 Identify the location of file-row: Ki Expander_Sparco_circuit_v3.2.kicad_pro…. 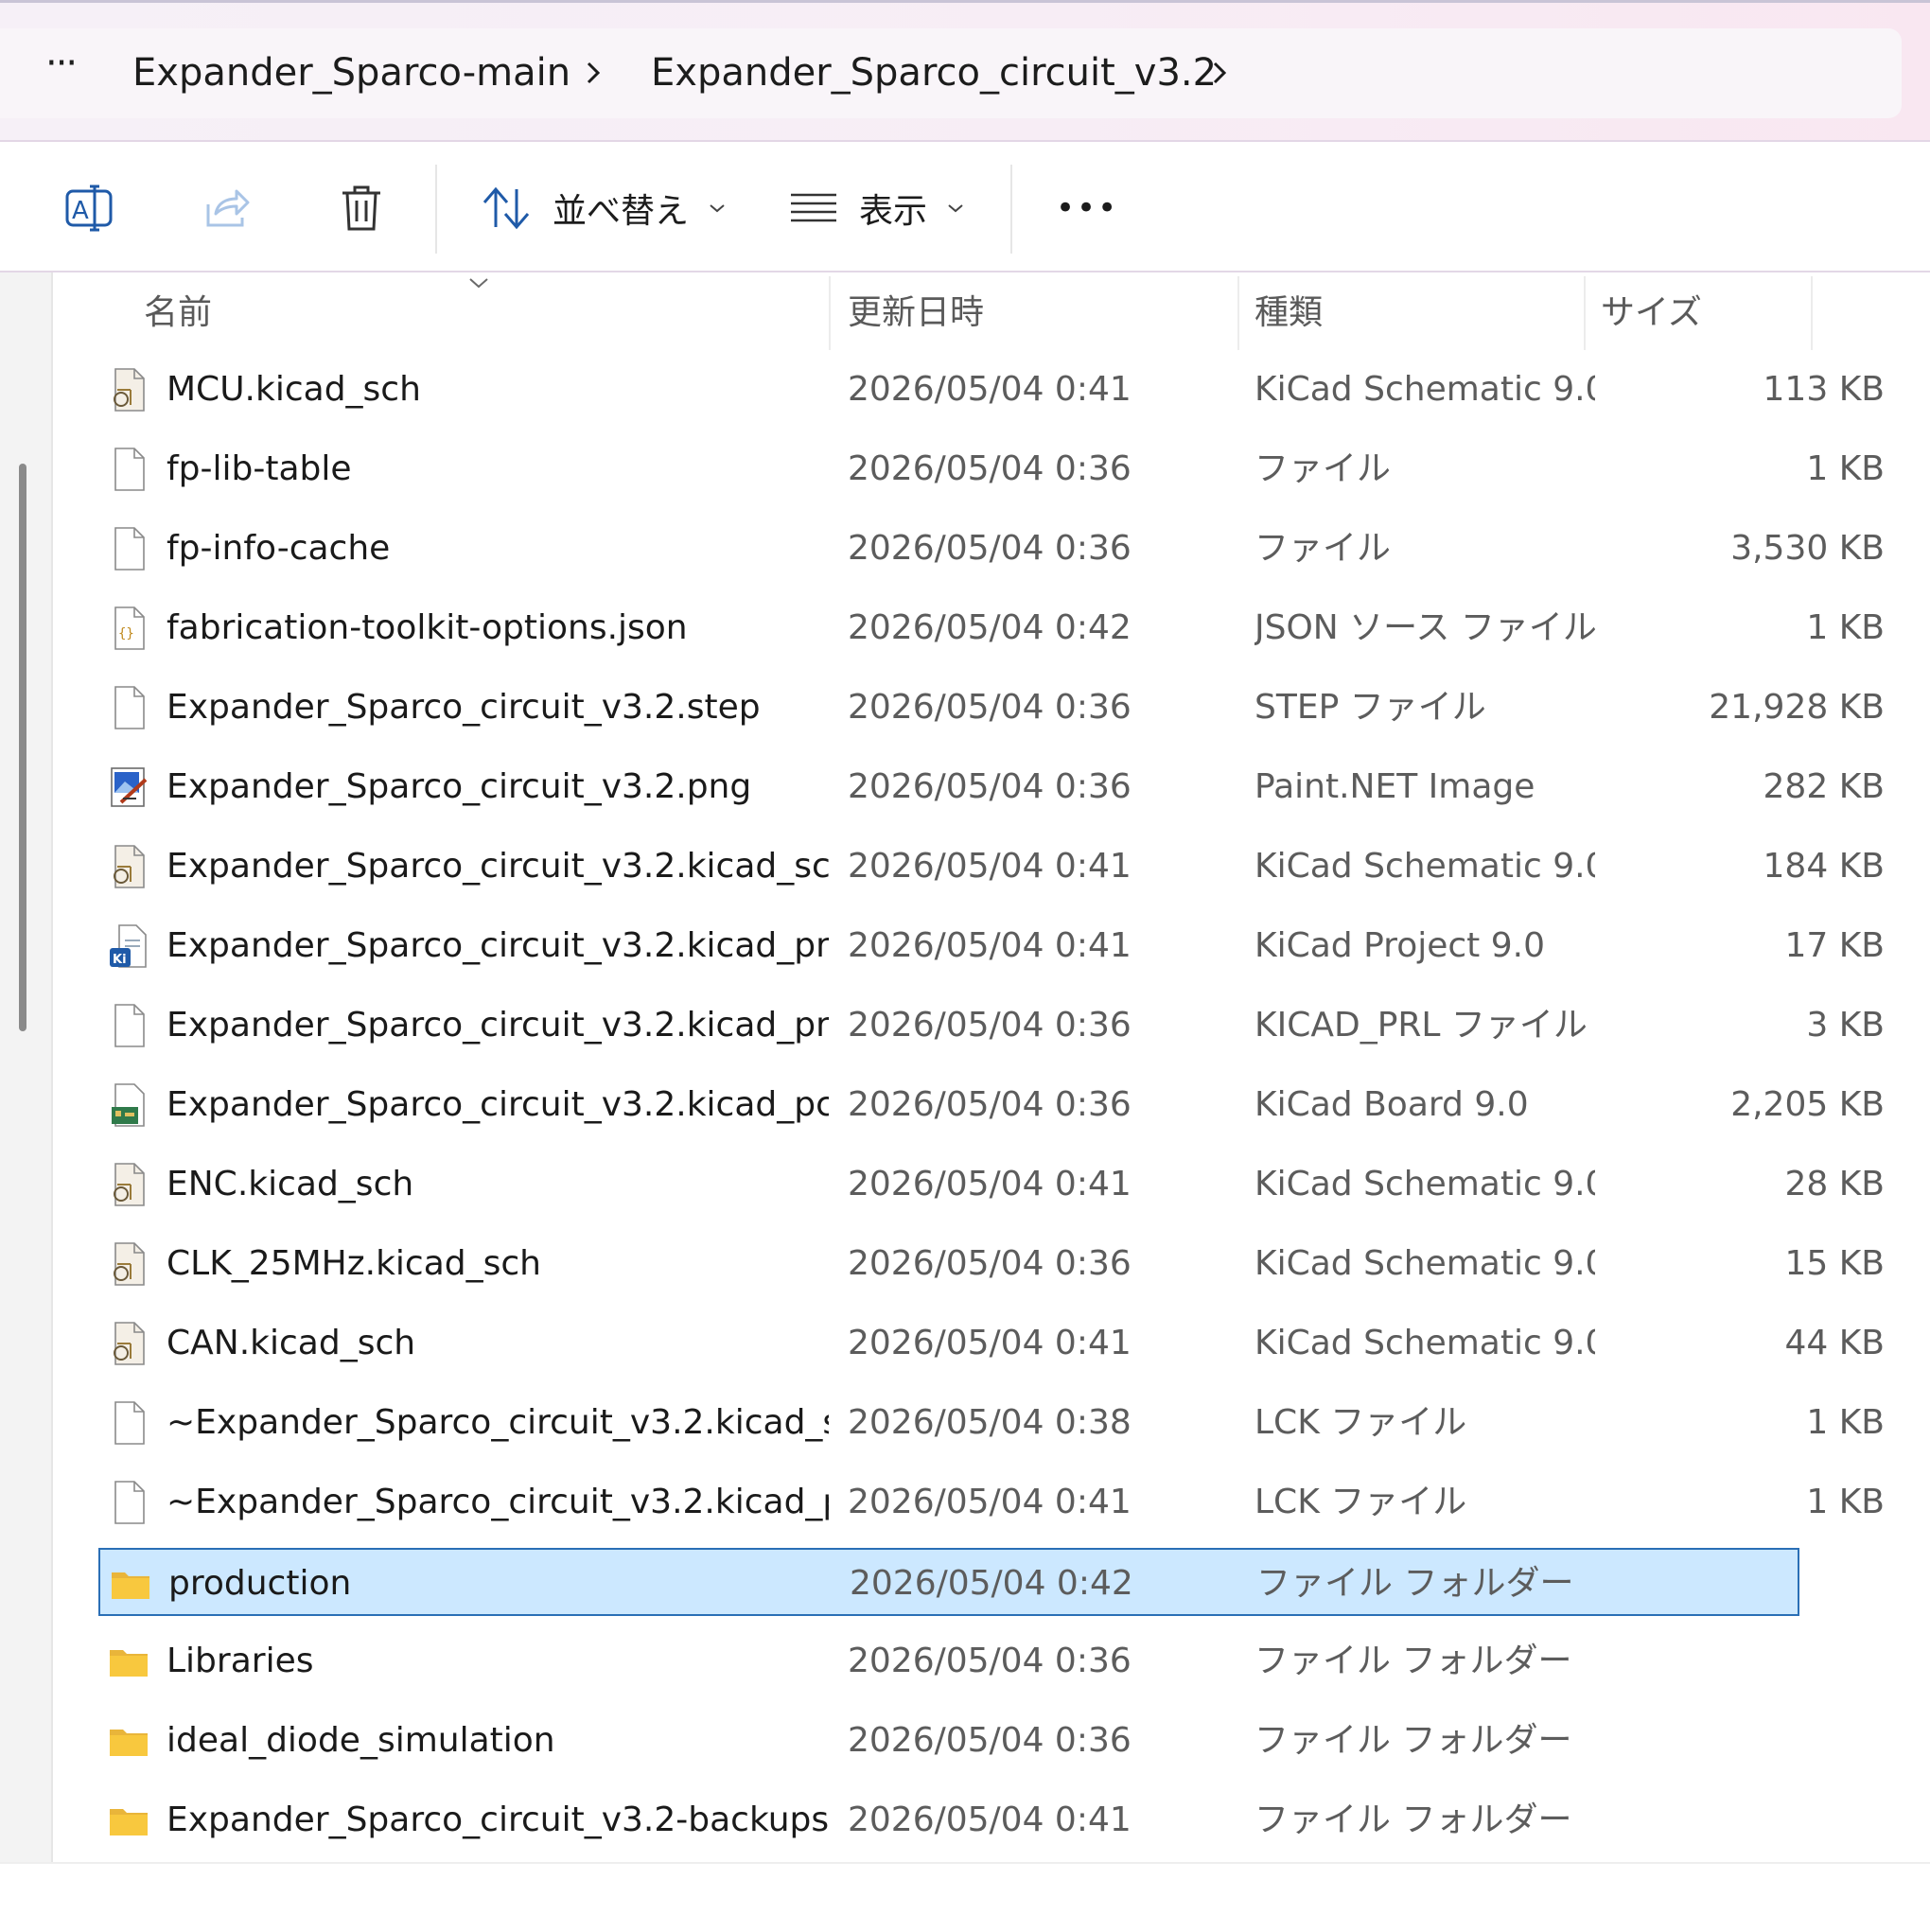
(991, 946).